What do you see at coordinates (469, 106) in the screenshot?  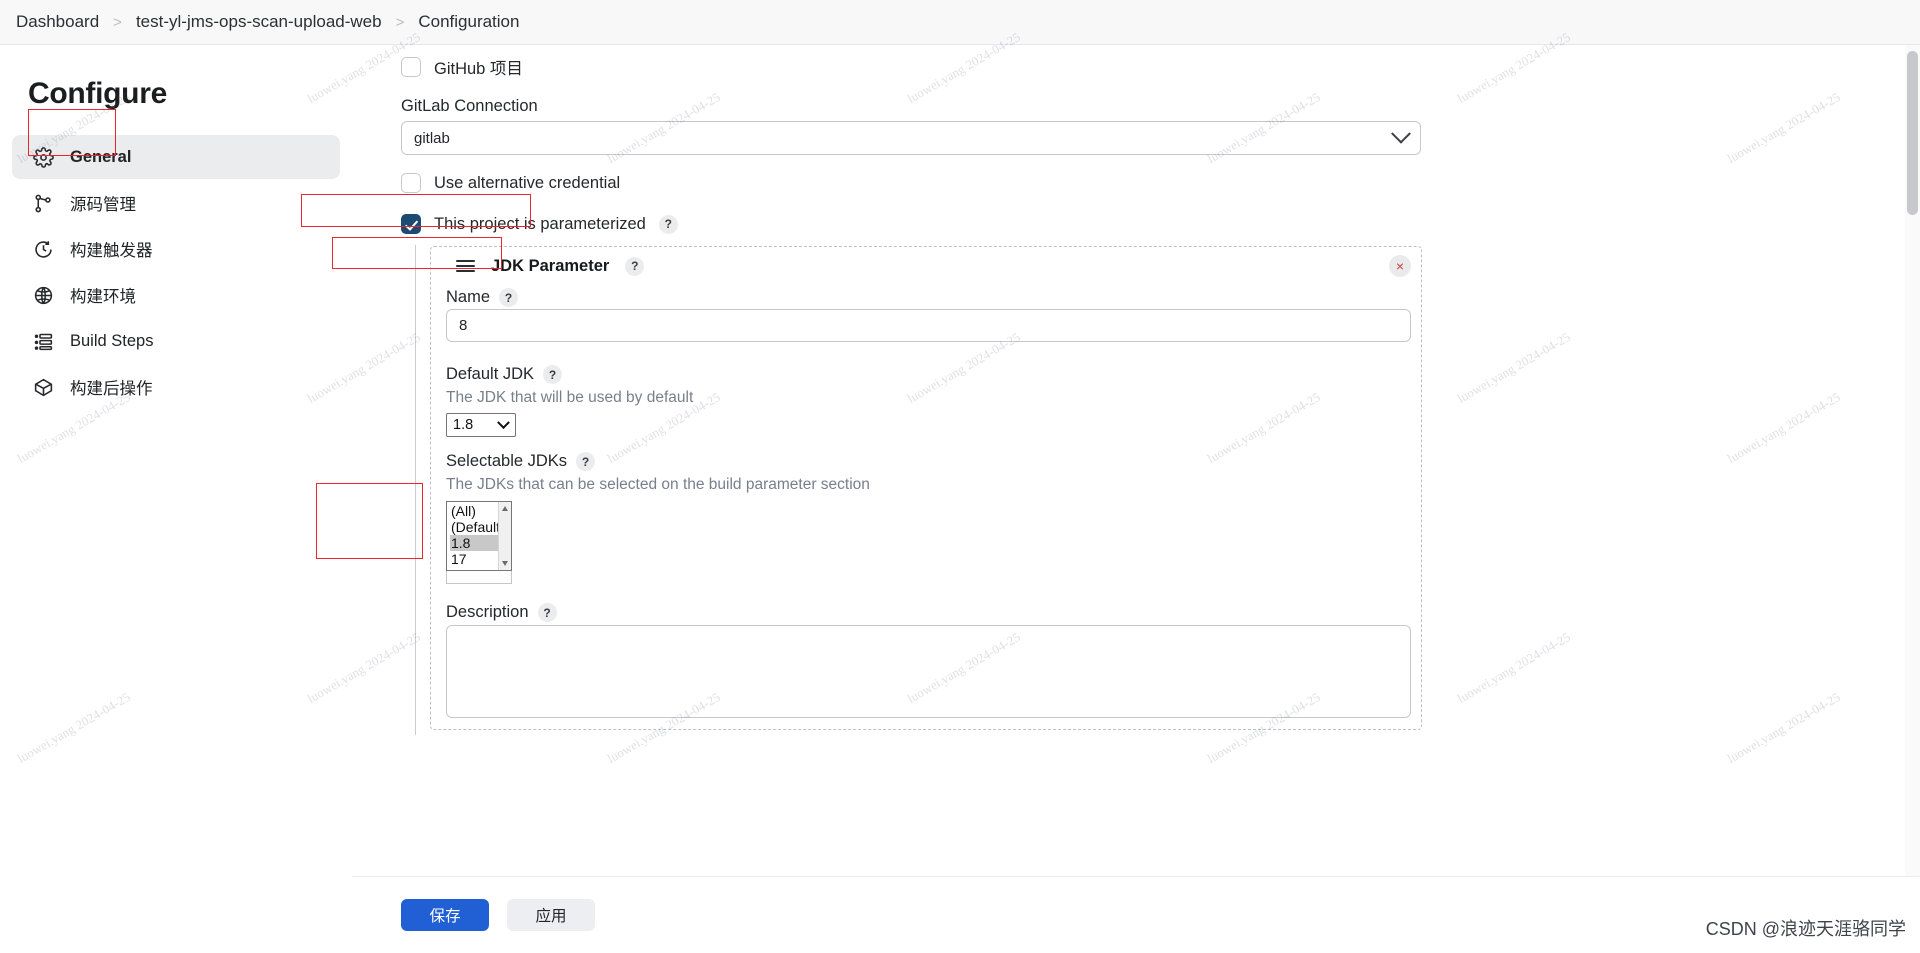 I see `gitlab-connection-label: GitLab Connection` at bounding box center [469, 106].